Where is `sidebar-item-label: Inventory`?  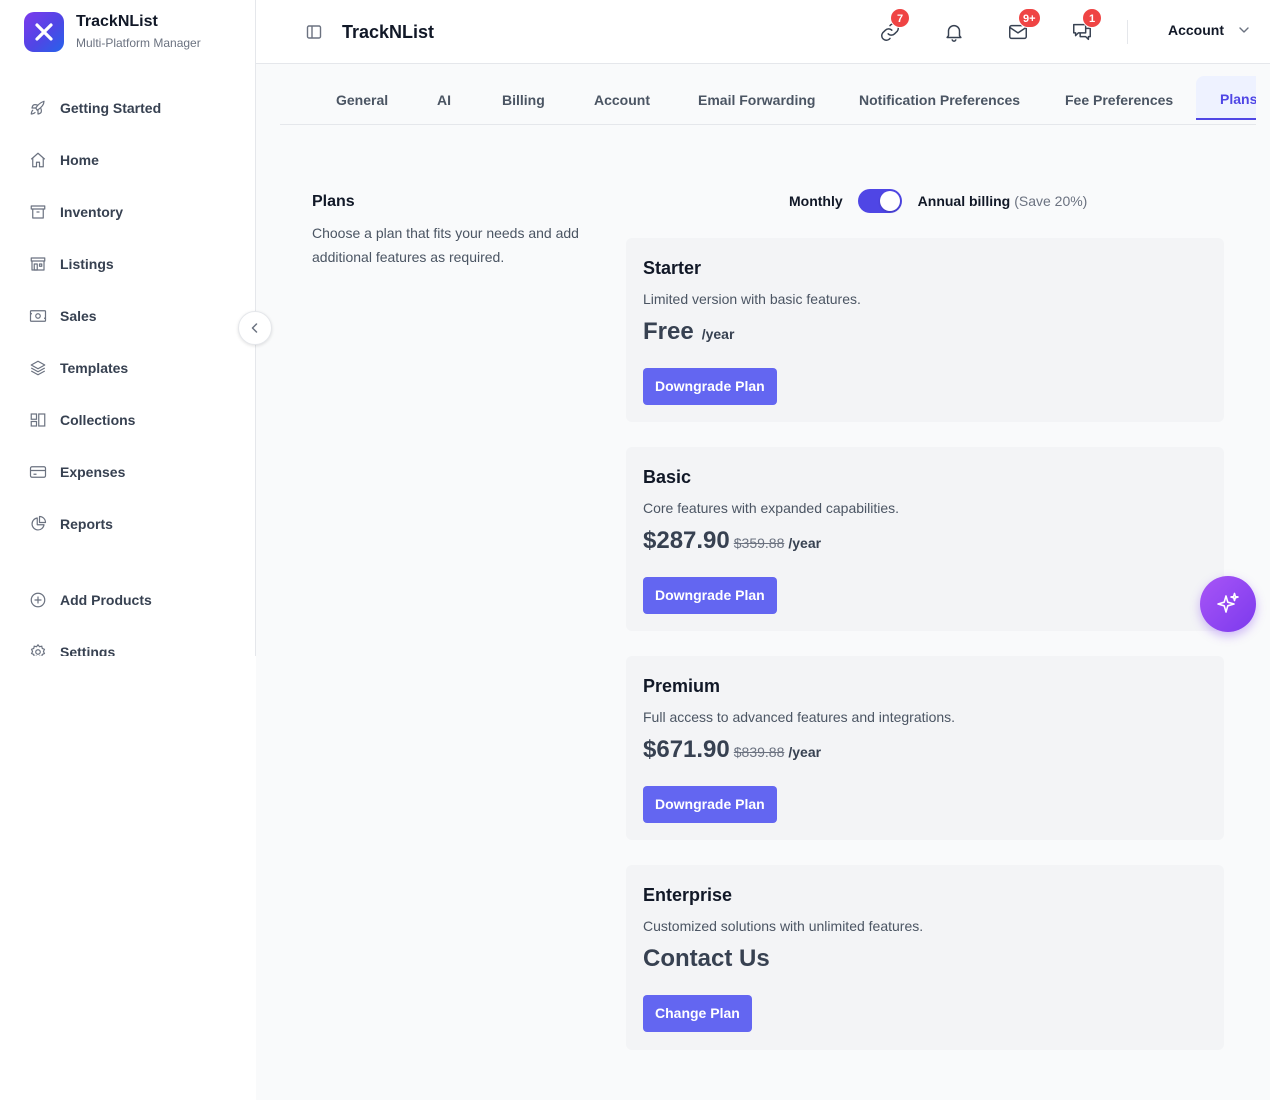 sidebar-item-label: Inventory is located at coordinates (92, 212).